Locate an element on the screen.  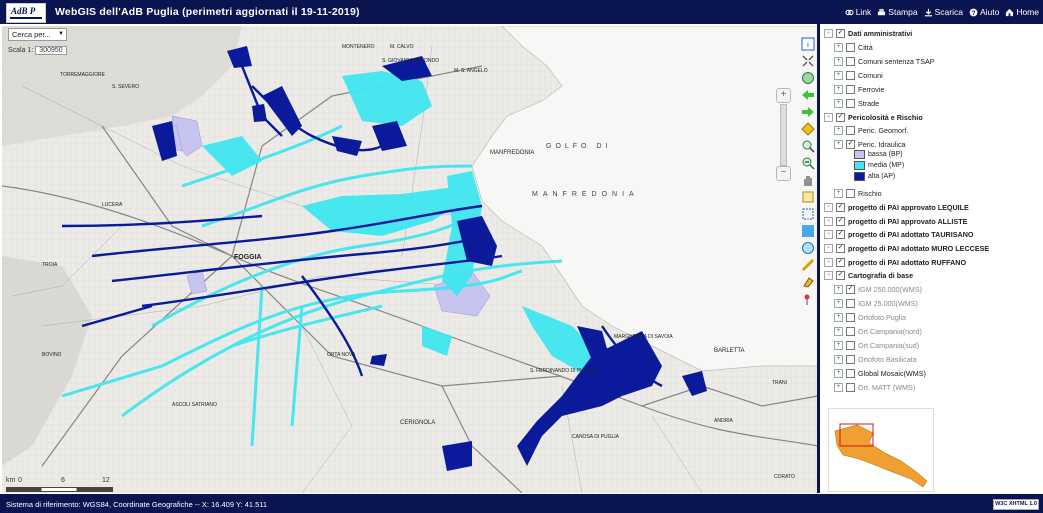
layer-row: + Global Mosaic(WMS) is located at coordinates (880, 373).